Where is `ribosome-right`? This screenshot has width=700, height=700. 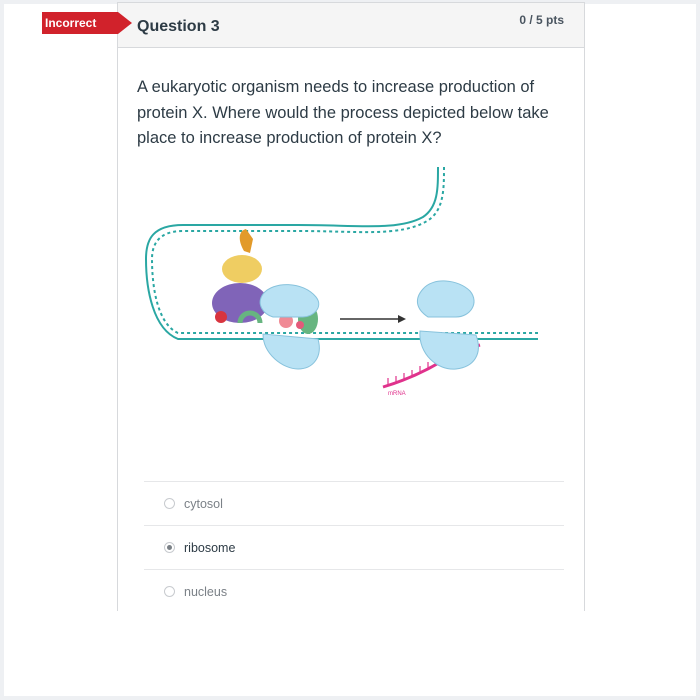
ribosome-right is located at coordinates (447, 325).